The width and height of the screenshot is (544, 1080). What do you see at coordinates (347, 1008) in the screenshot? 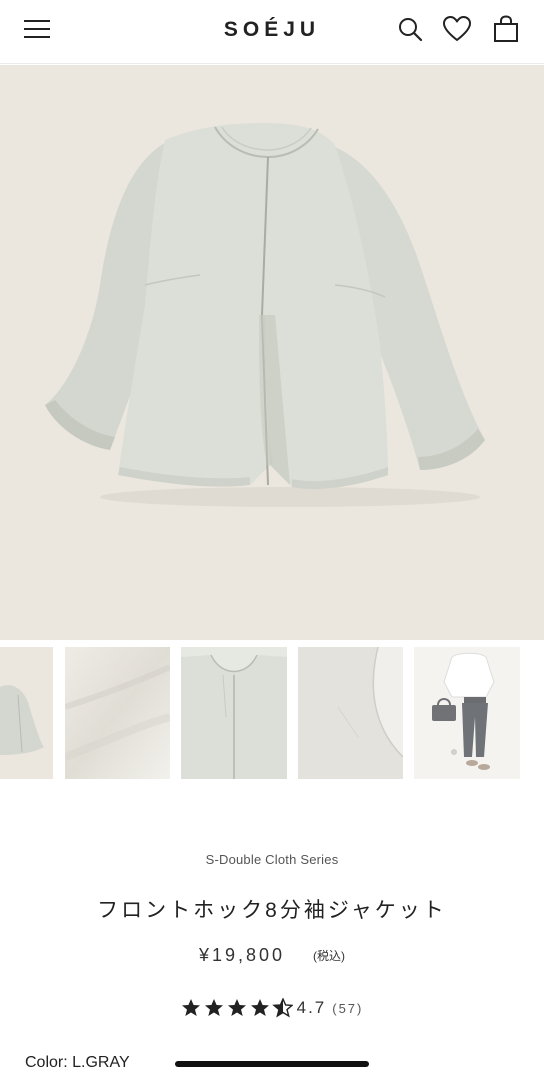
I see `review-count: (57)` at bounding box center [347, 1008].